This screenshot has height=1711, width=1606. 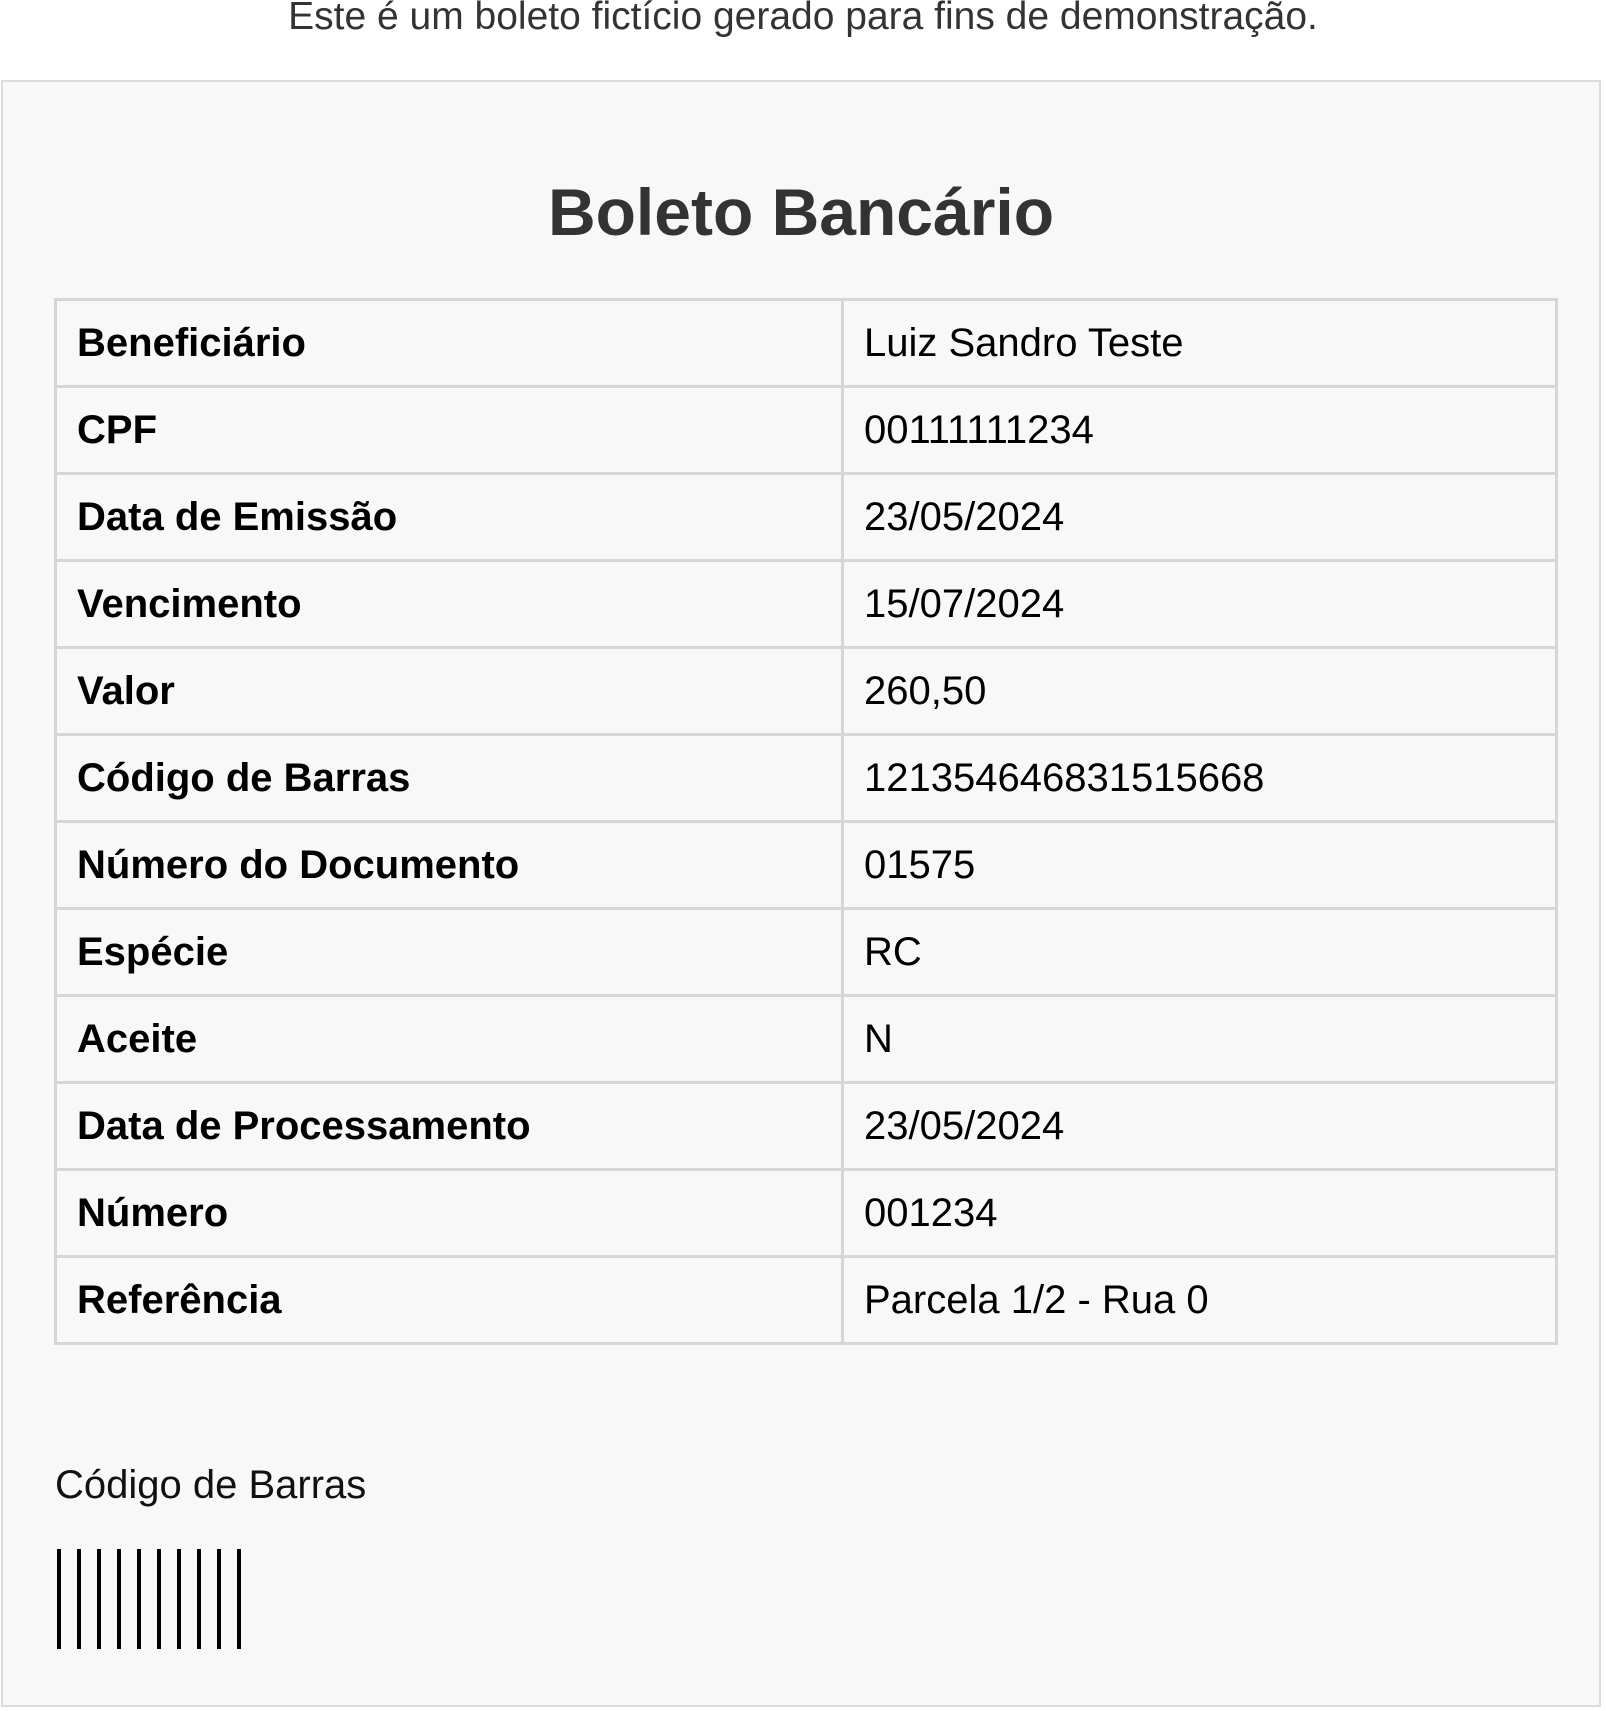 What do you see at coordinates (449, 691) in the screenshot?
I see `row-label-valor: Valor` at bounding box center [449, 691].